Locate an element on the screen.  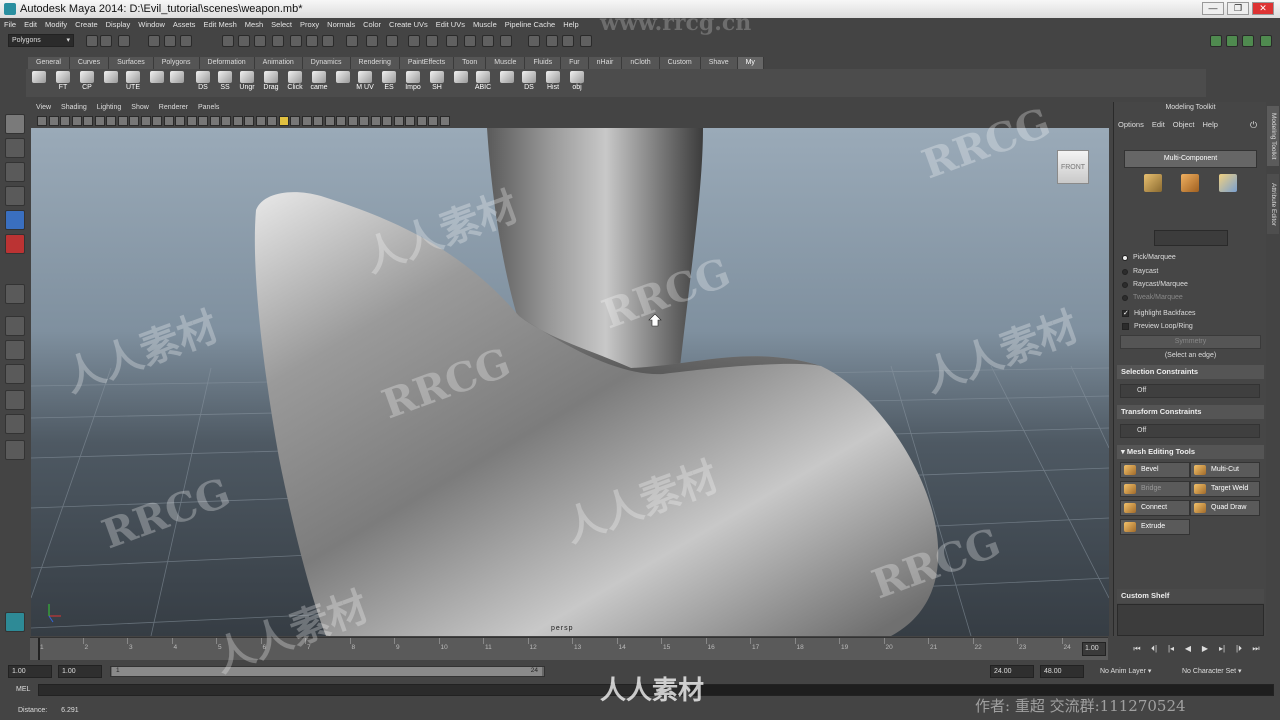
play-forward-icon: ▶ is located at coordinates (1205, 649).